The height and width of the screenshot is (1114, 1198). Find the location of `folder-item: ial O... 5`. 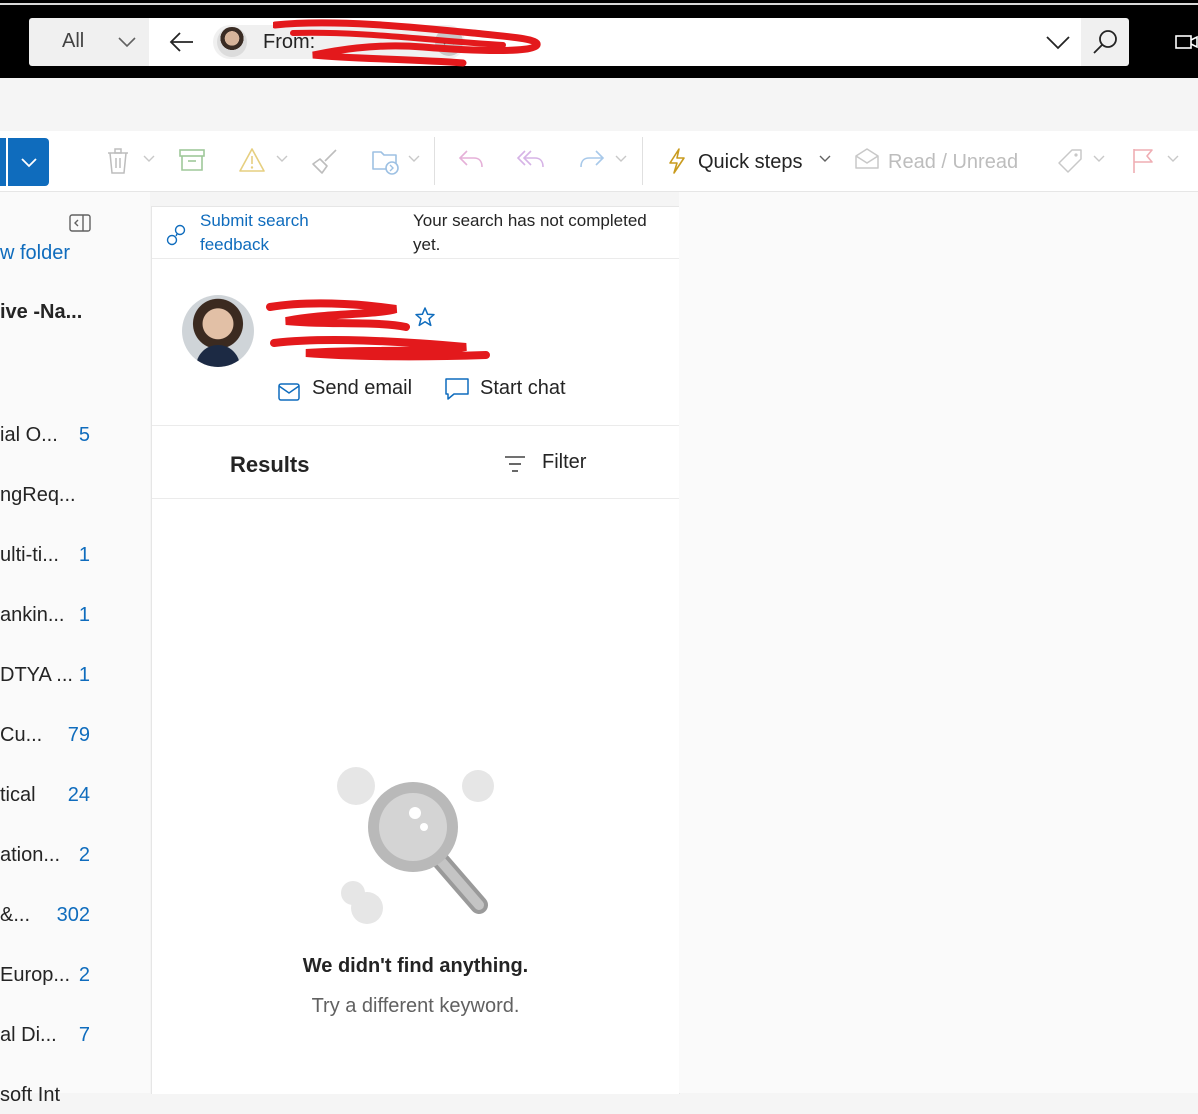

folder-item: ial O... 5 is located at coordinates (75, 434).